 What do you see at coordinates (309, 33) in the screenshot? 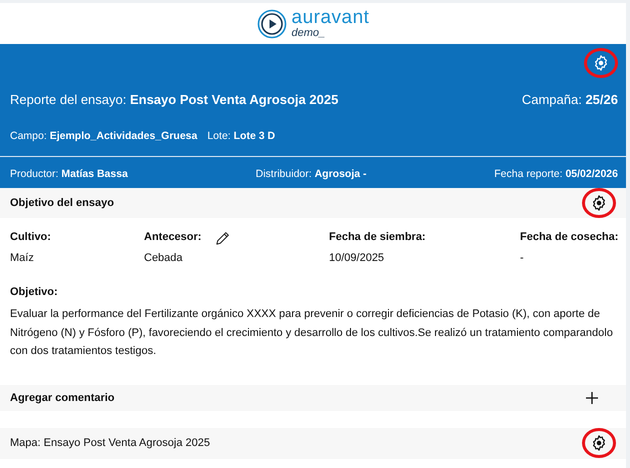
I see `logo-tagline: demo_` at bounding box center [309, 33].